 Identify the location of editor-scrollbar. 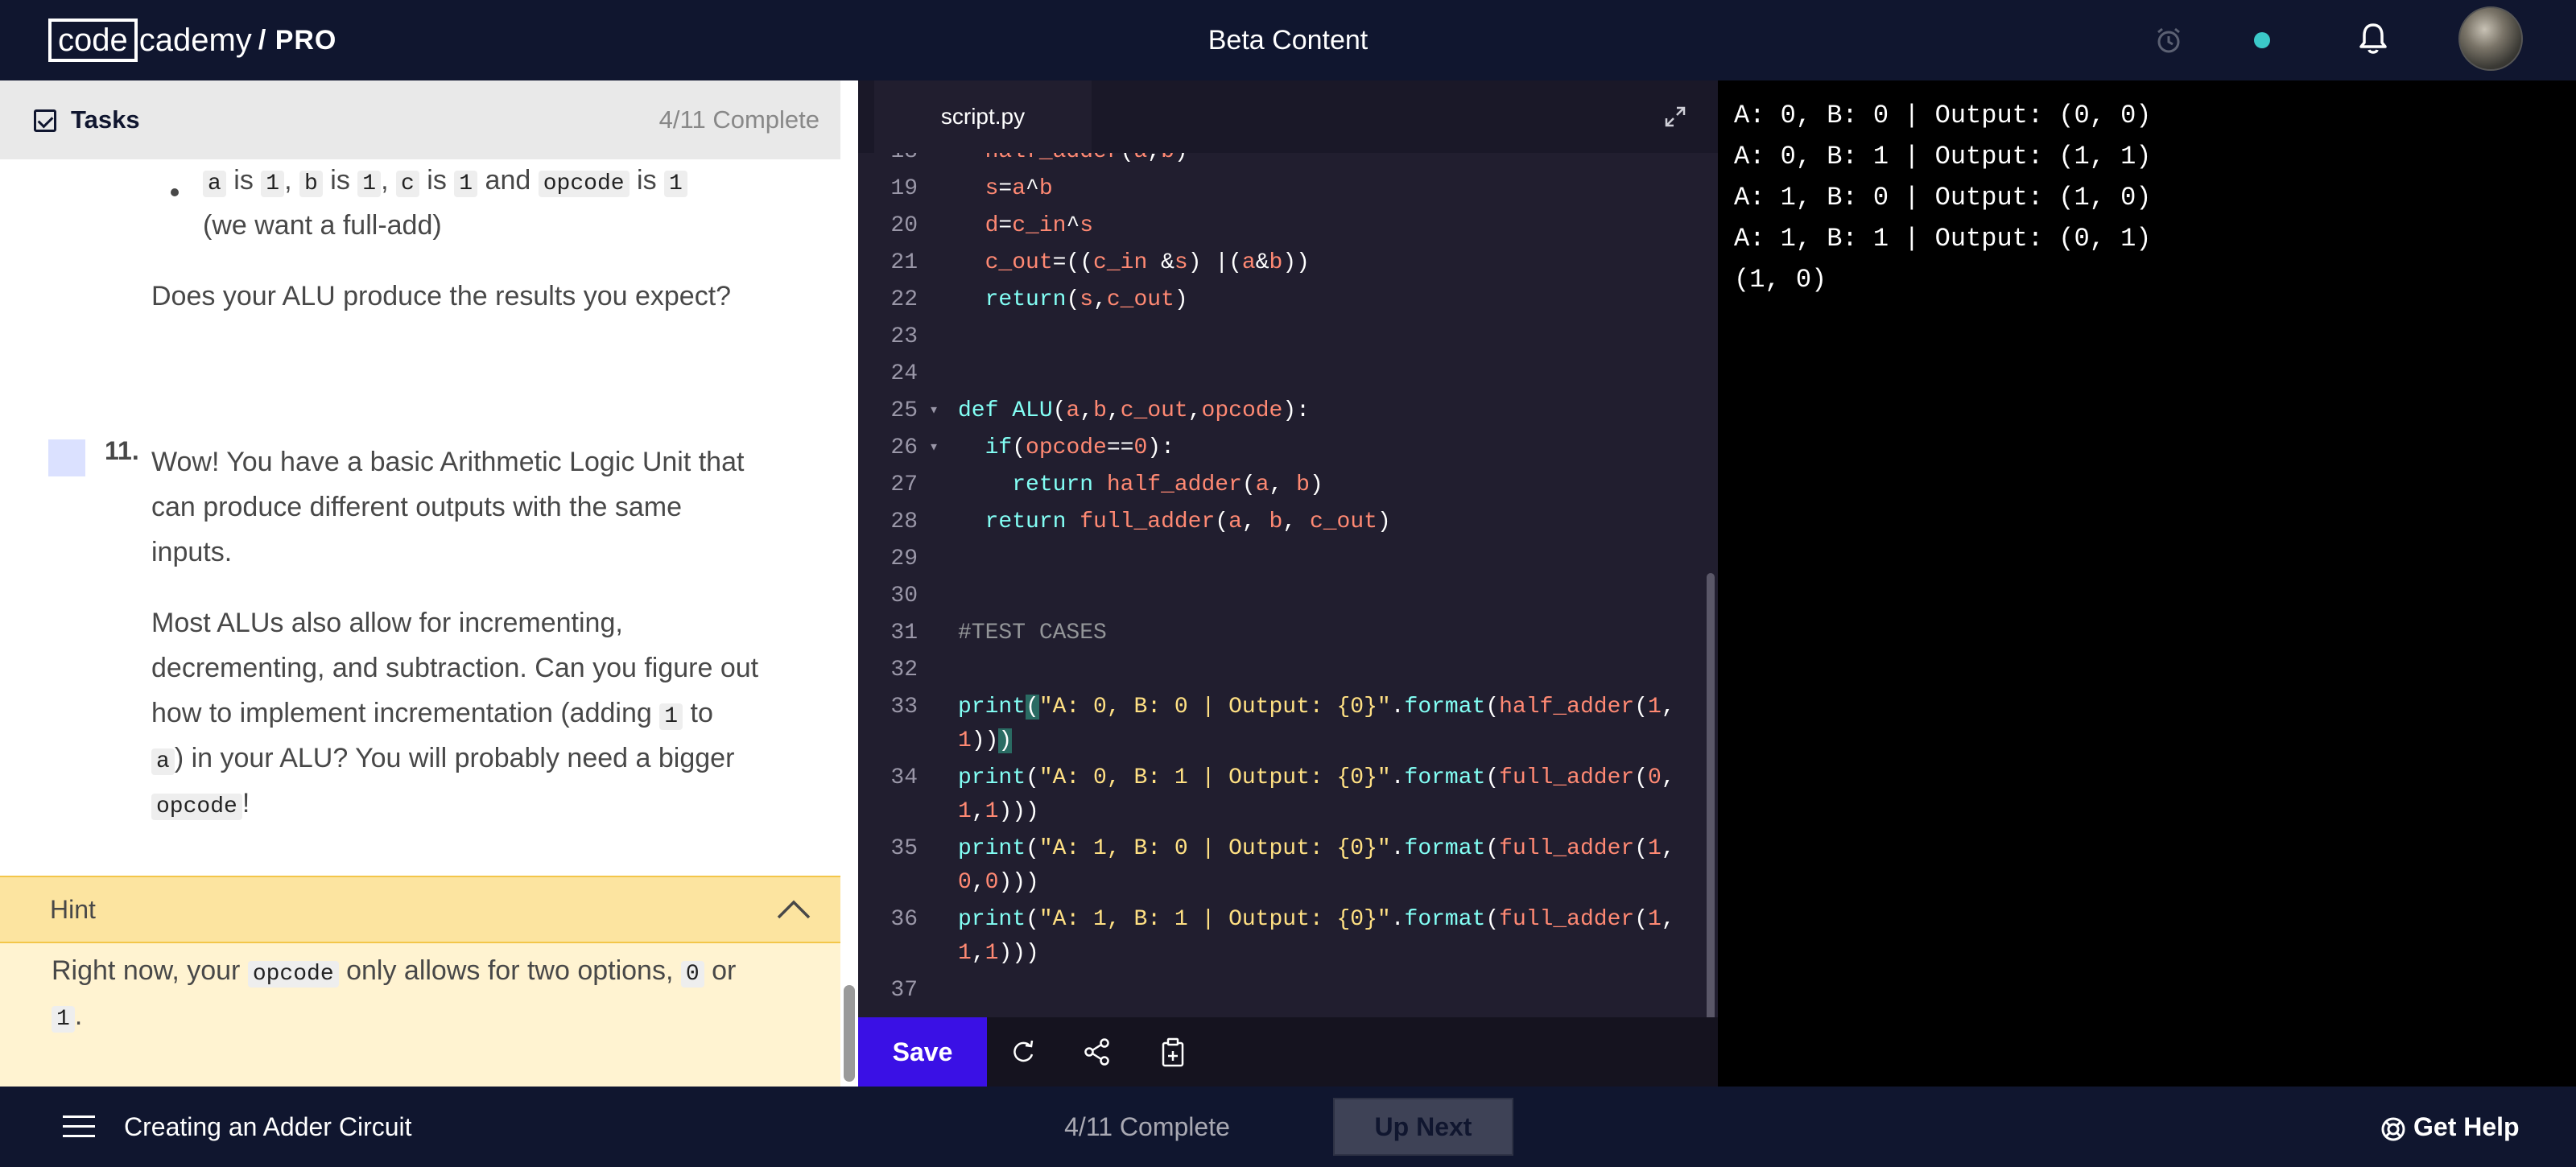
(1711, 798).